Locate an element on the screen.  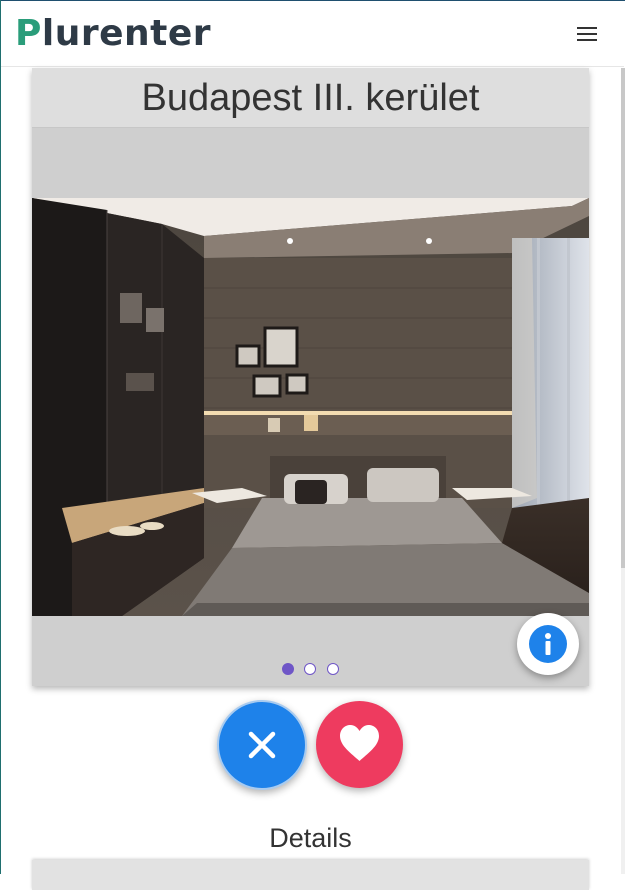
app-logo: Plurenter is located at coordinates (113, 34).